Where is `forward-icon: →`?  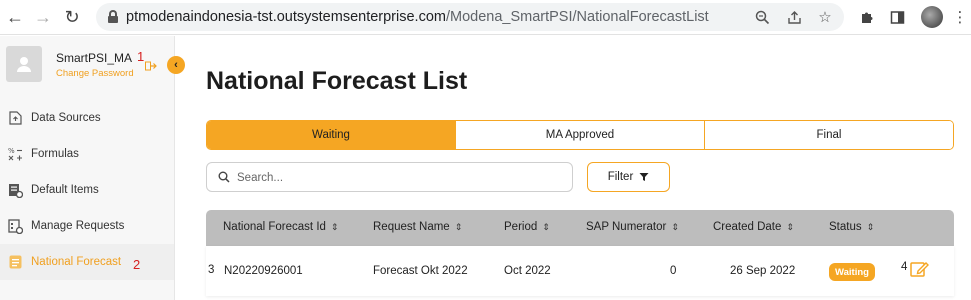
forward-icon: → is located at coordinates (43, 17).